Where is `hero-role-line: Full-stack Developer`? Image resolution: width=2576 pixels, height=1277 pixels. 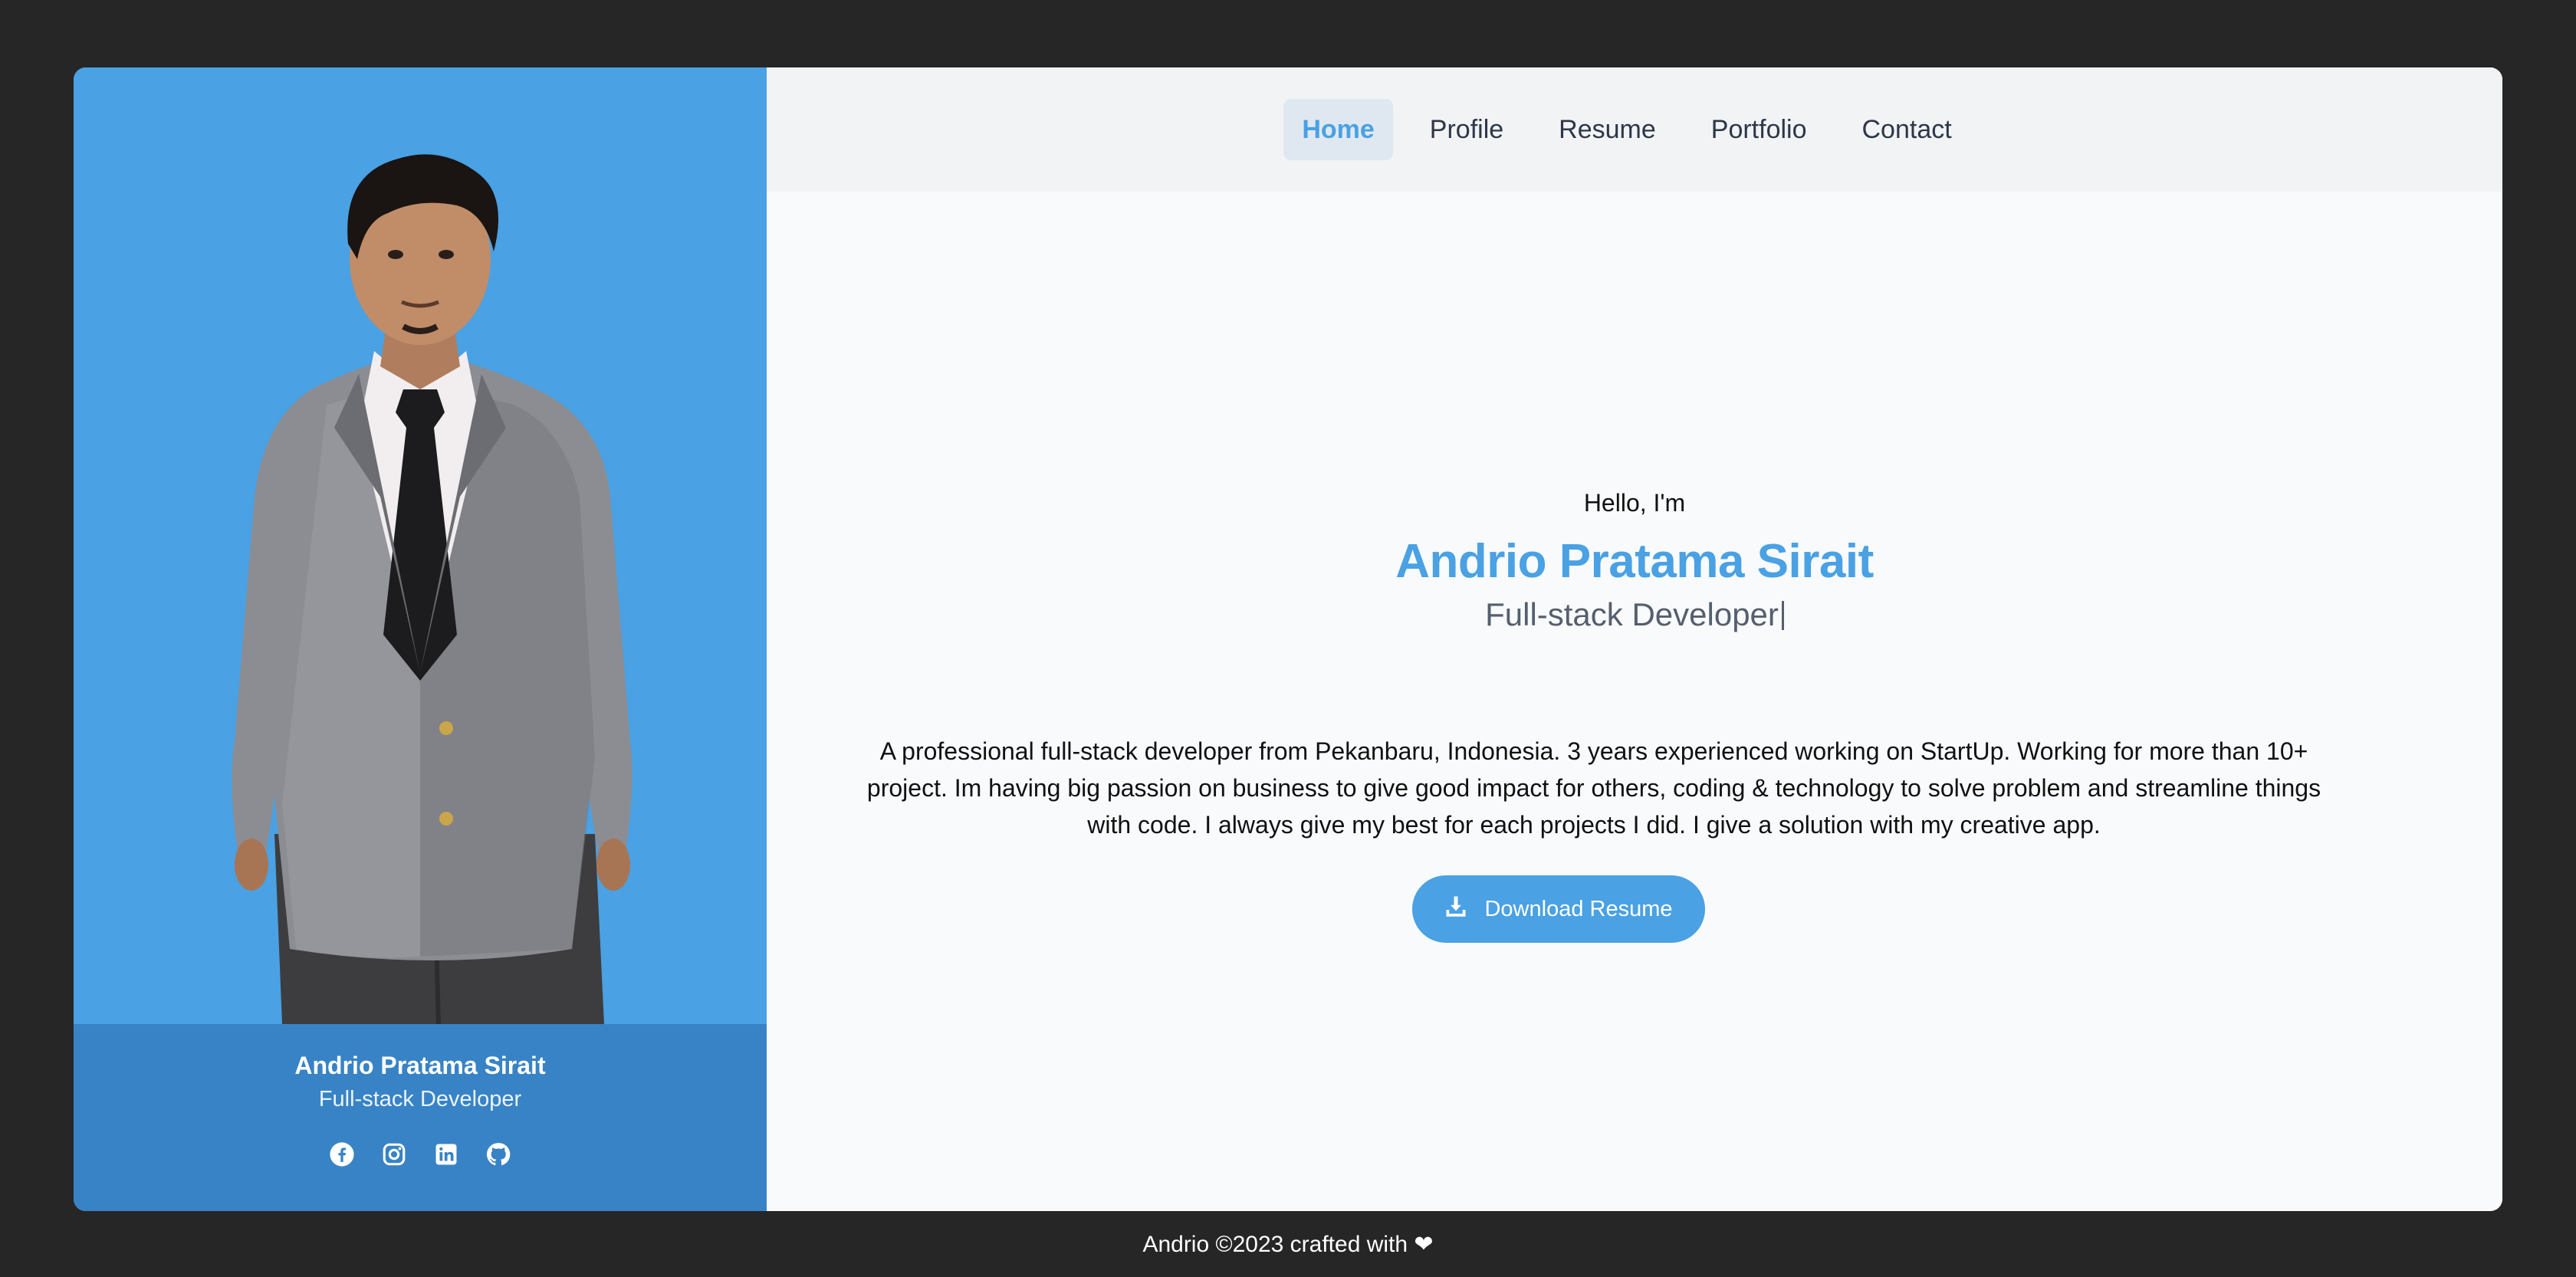
hero-role-line: Full-stack Developer is located at coordinates (1635, 615).